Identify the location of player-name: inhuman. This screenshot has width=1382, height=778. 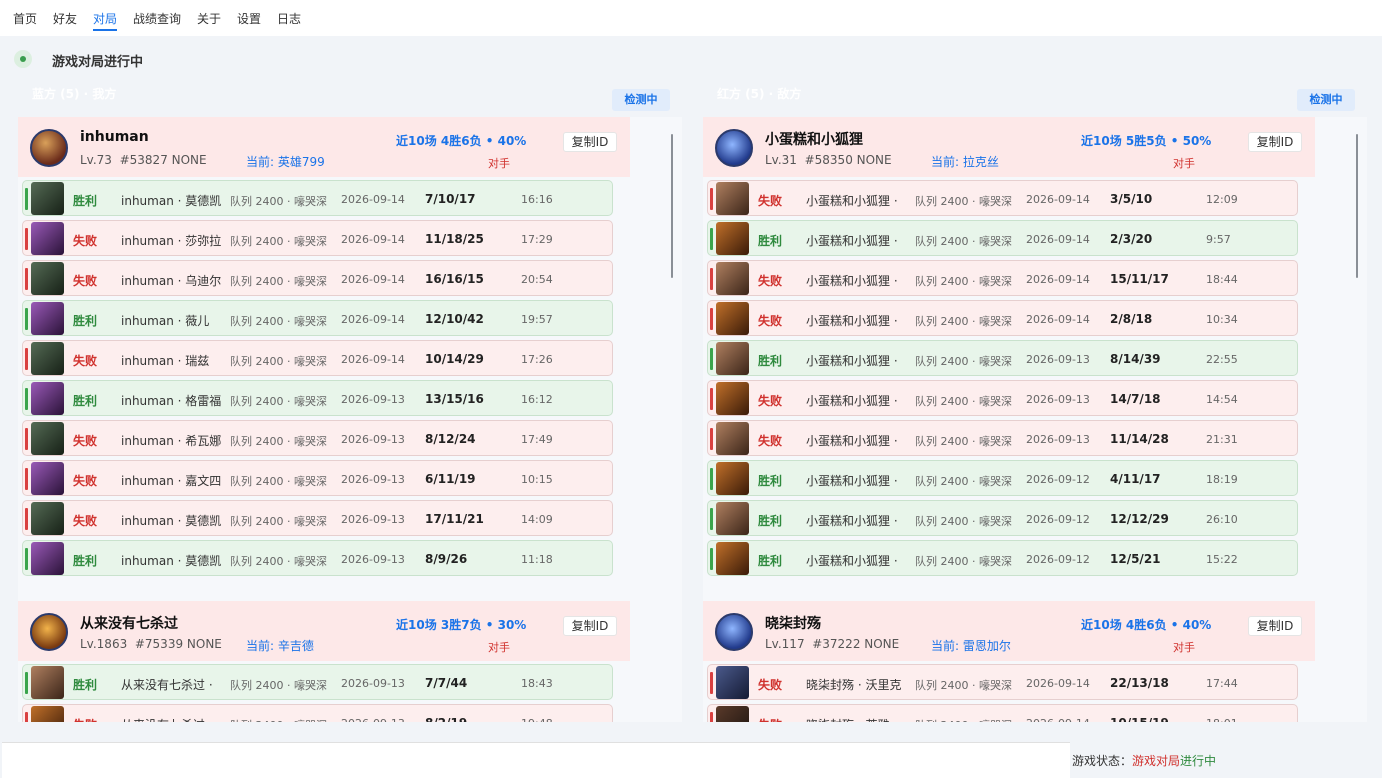
(114, 137).